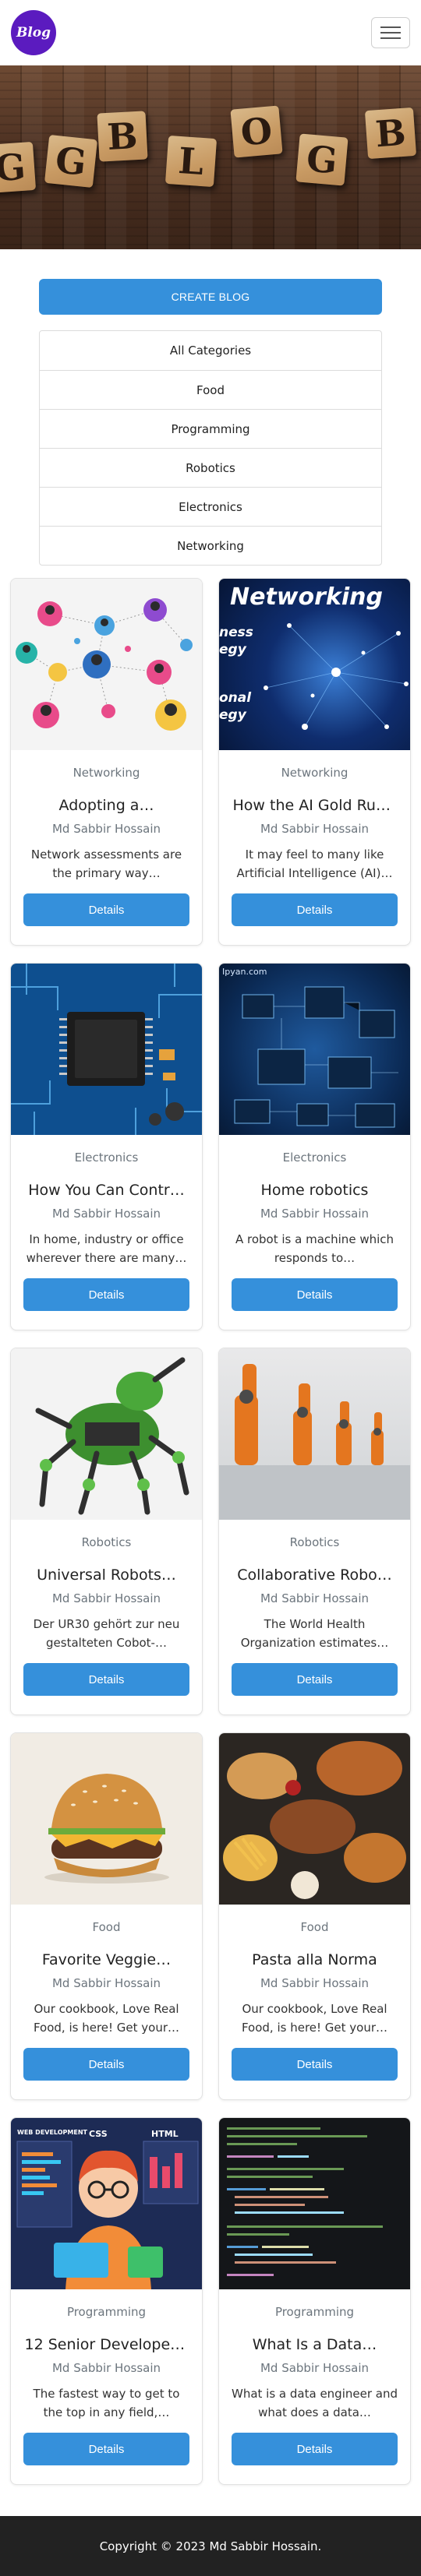  I want to click on category-item-robotics: Robotics, so click(210, 467).